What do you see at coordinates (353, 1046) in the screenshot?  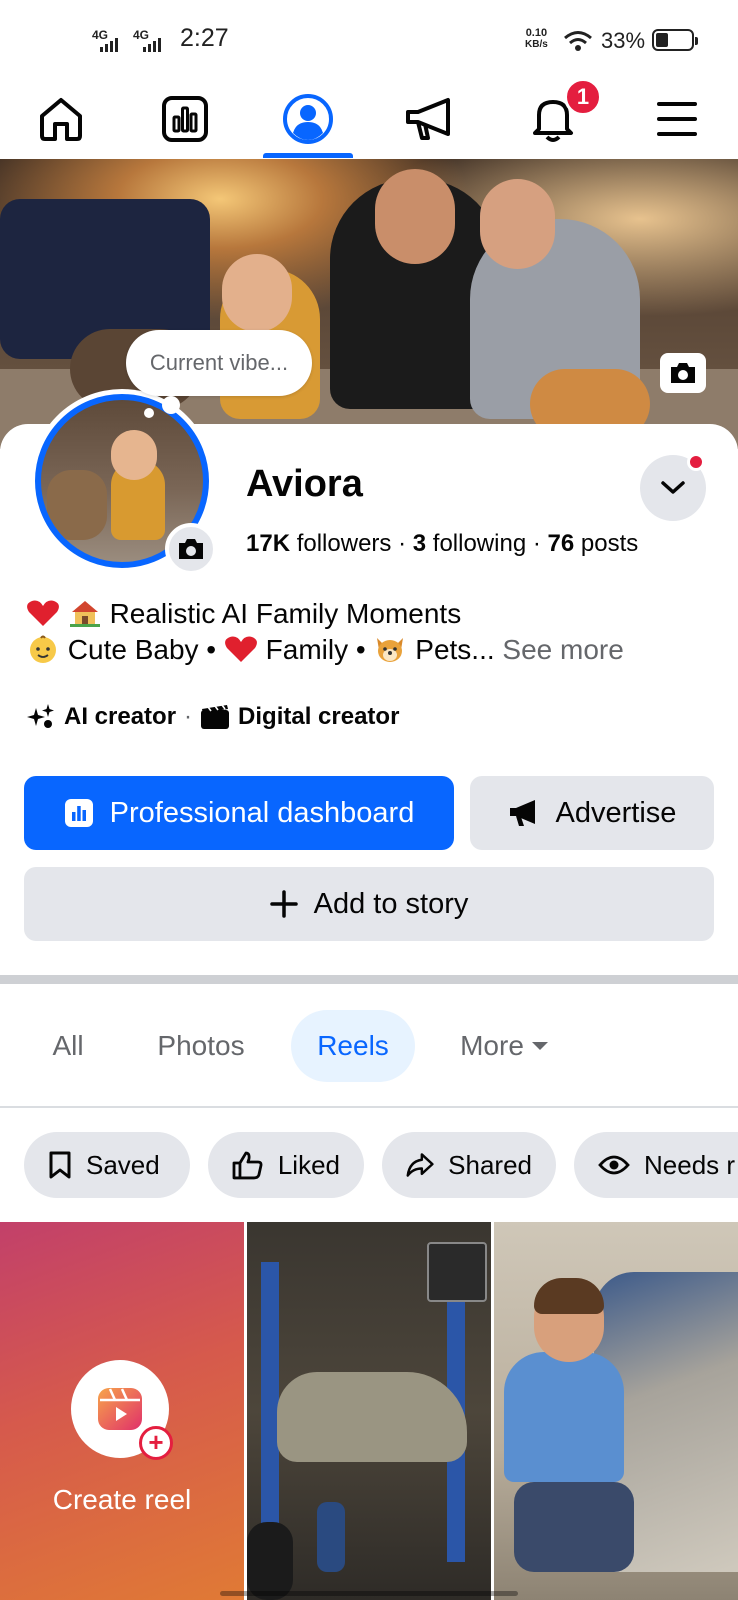 I see `tab-reels: Reels` at bounding box center [353, 1046].